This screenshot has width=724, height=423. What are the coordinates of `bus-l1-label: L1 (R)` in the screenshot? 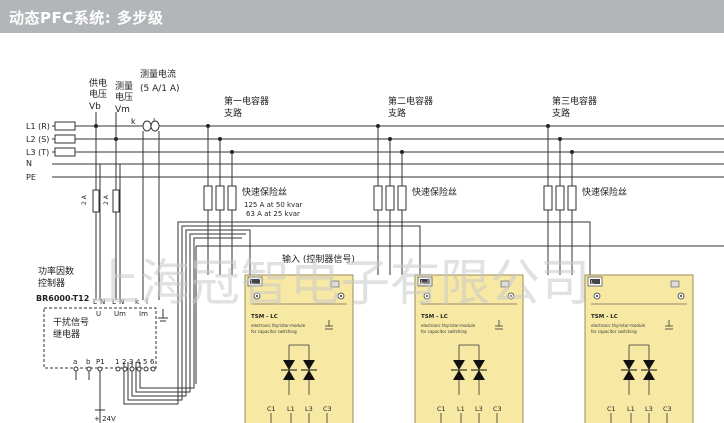 It's located at (38, 126).